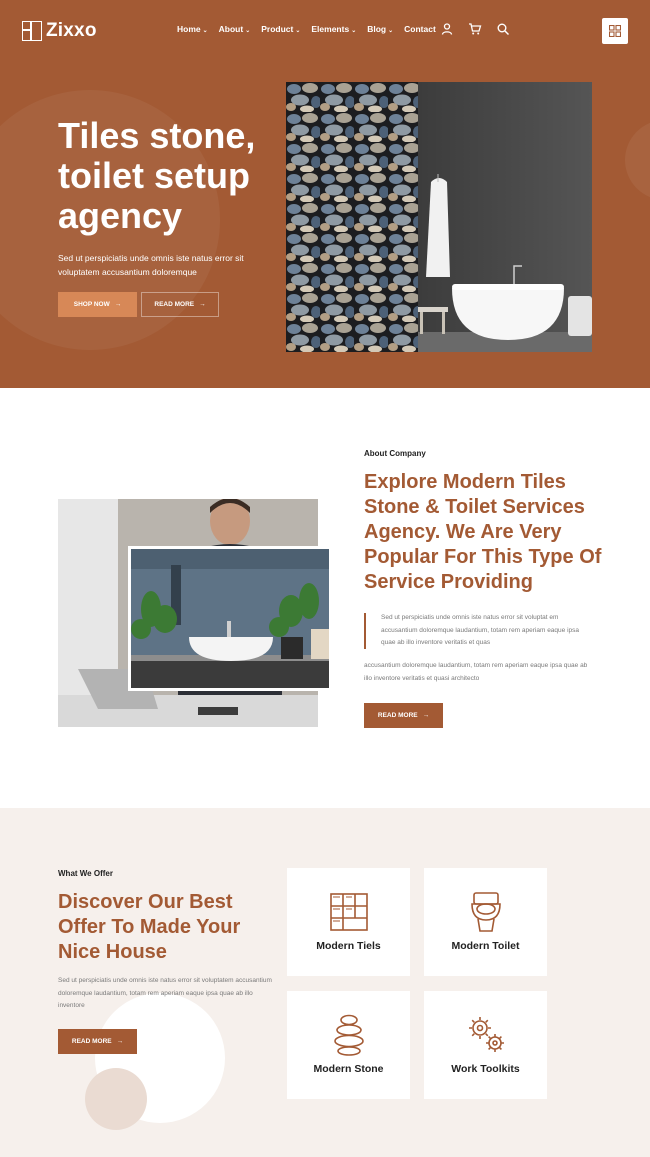 This screenshot has width=650, height=1157. Describe the element at coordinates (485, 912) in the screenshot. I see `toilet-icon` at that location.